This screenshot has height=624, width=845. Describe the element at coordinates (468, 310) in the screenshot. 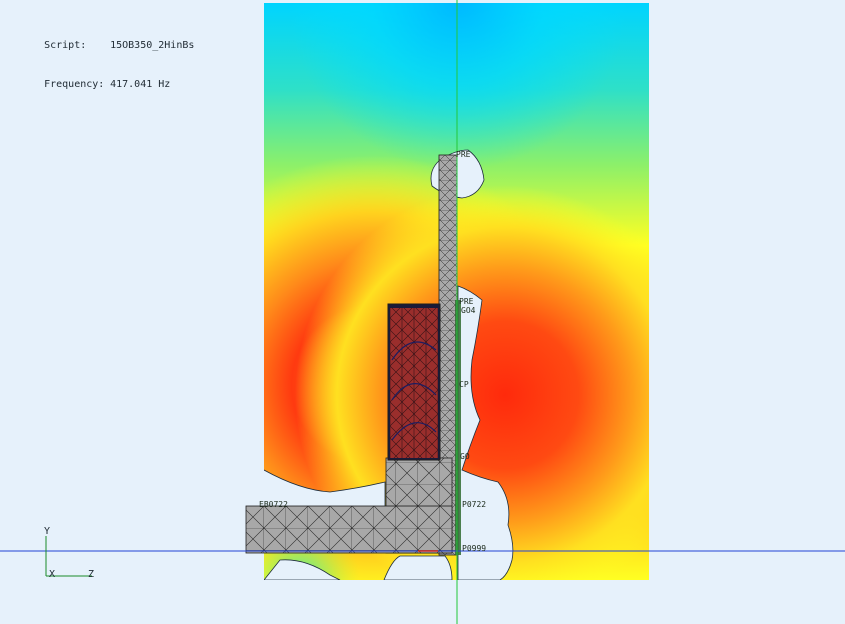

I see `node-tag: GO4` at that location.